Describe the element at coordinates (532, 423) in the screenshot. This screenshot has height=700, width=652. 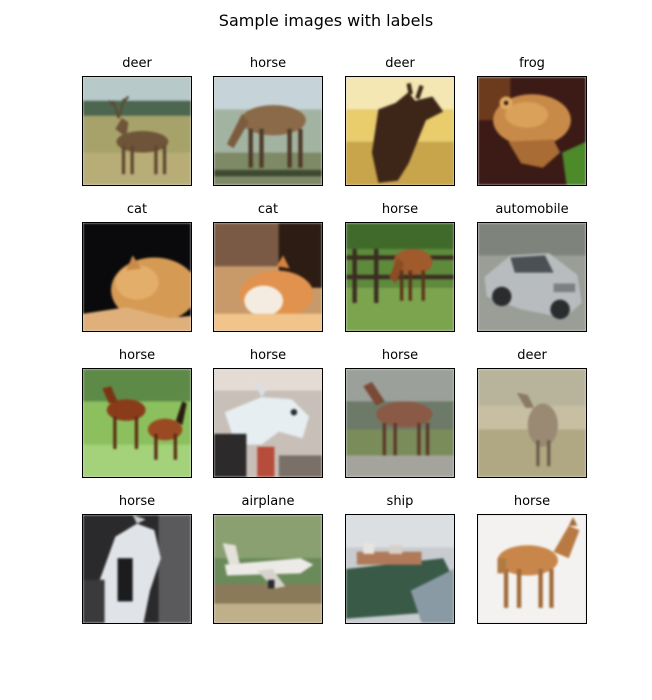
I see `sample-image-deer-grass` at that location.